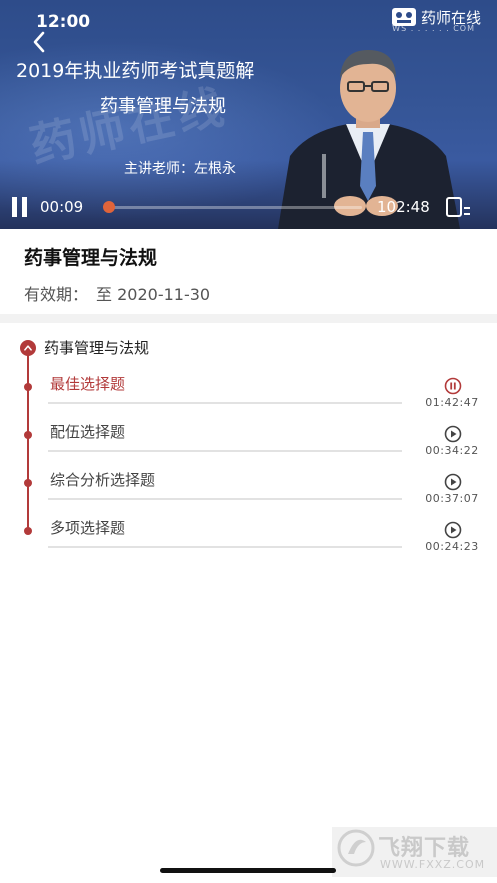 The height and width of the screenshot is (883, 497). I want to click on lesson-item: 综合分析选择题 00:37:07, so click(248, 490).